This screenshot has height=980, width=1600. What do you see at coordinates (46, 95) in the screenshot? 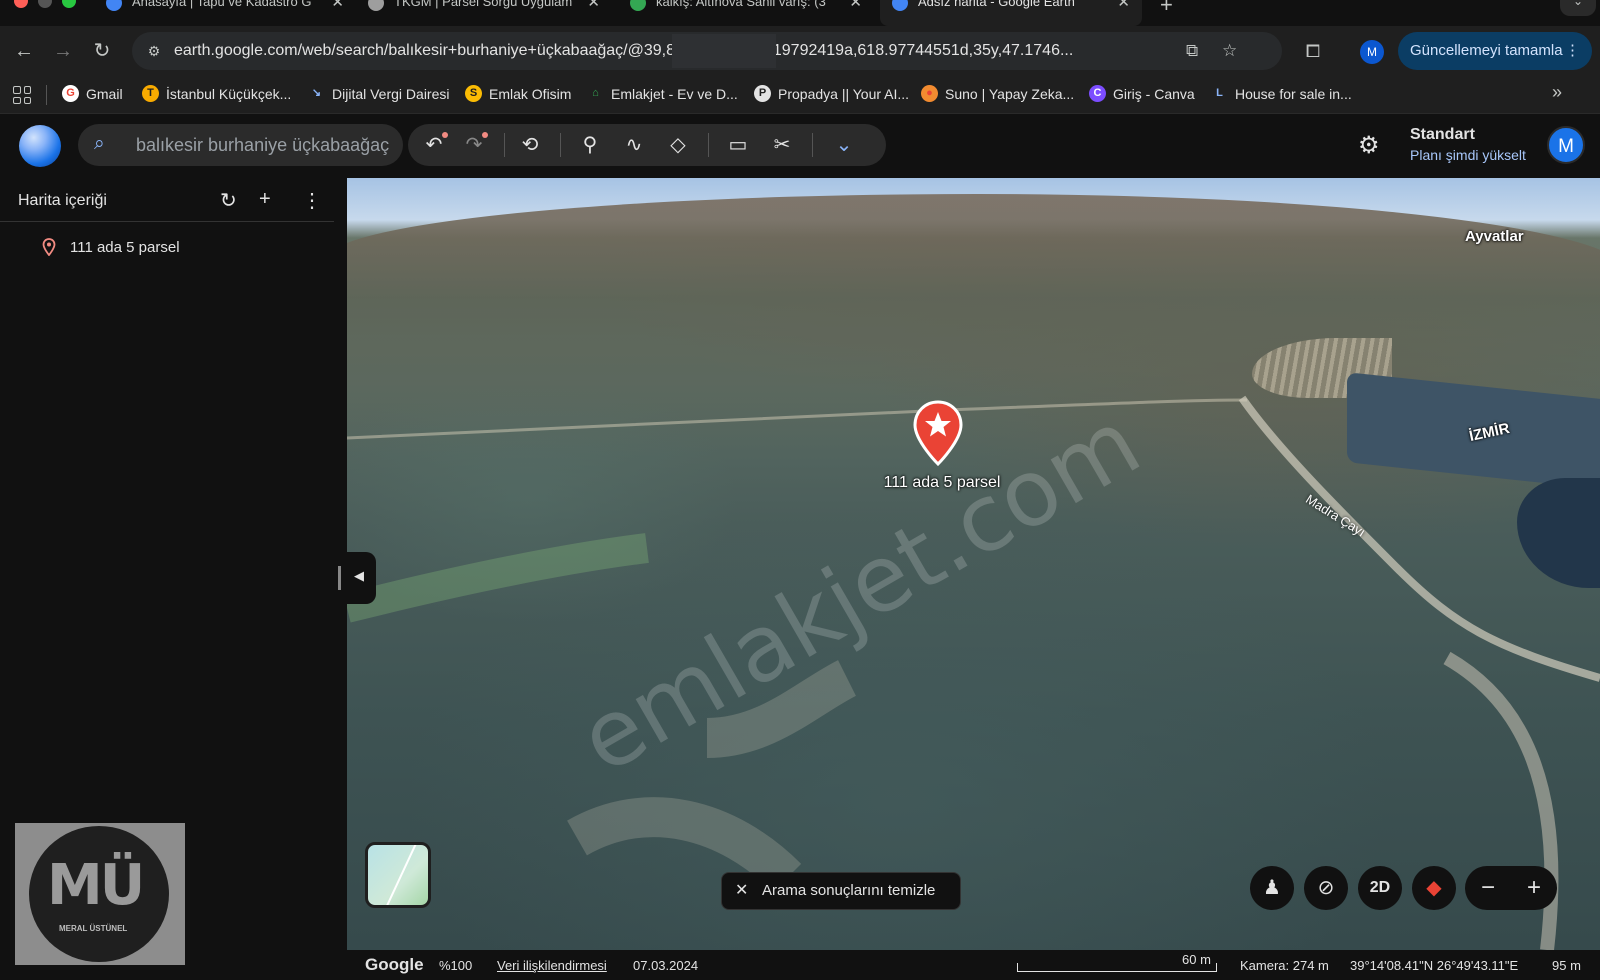
I see `bookmarks-divider` at bounding box center [46, 95].